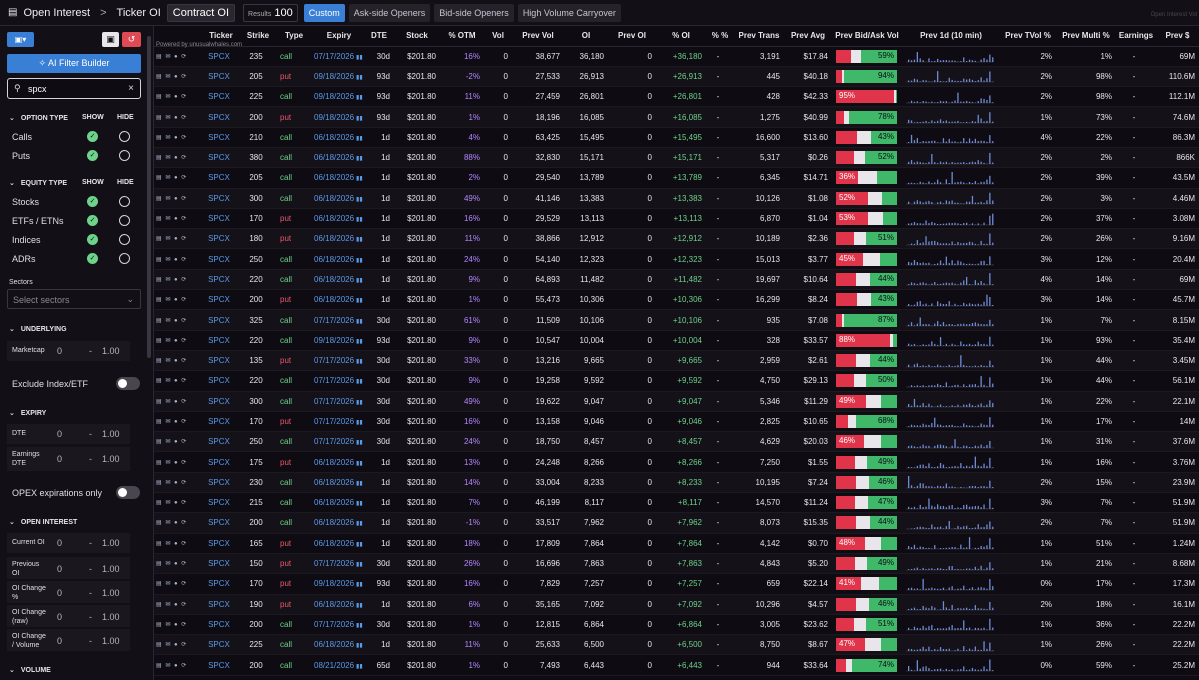  I want to click on sidebar-scrollbar, so click(149, 197).